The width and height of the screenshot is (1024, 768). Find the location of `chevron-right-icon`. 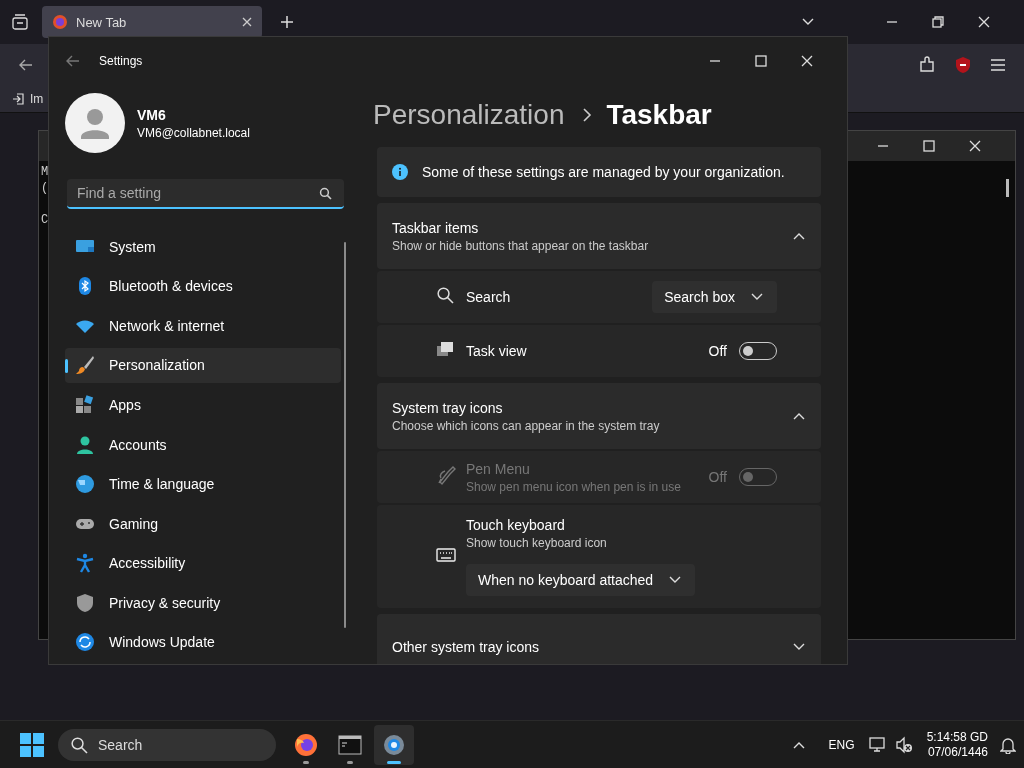

chevron-right-icon is located at coordinates (587, 115).